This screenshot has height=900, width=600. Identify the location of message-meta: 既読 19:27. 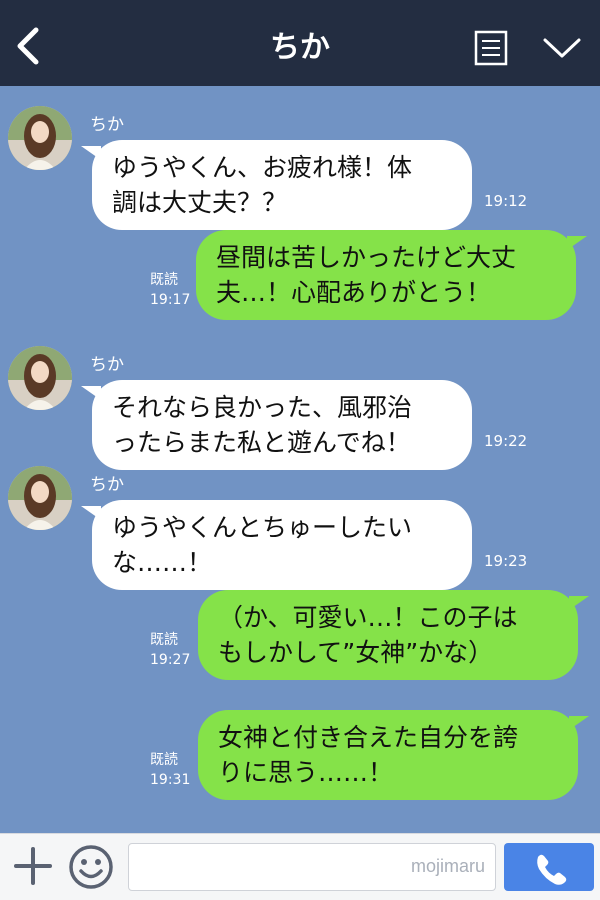
(170, 650).